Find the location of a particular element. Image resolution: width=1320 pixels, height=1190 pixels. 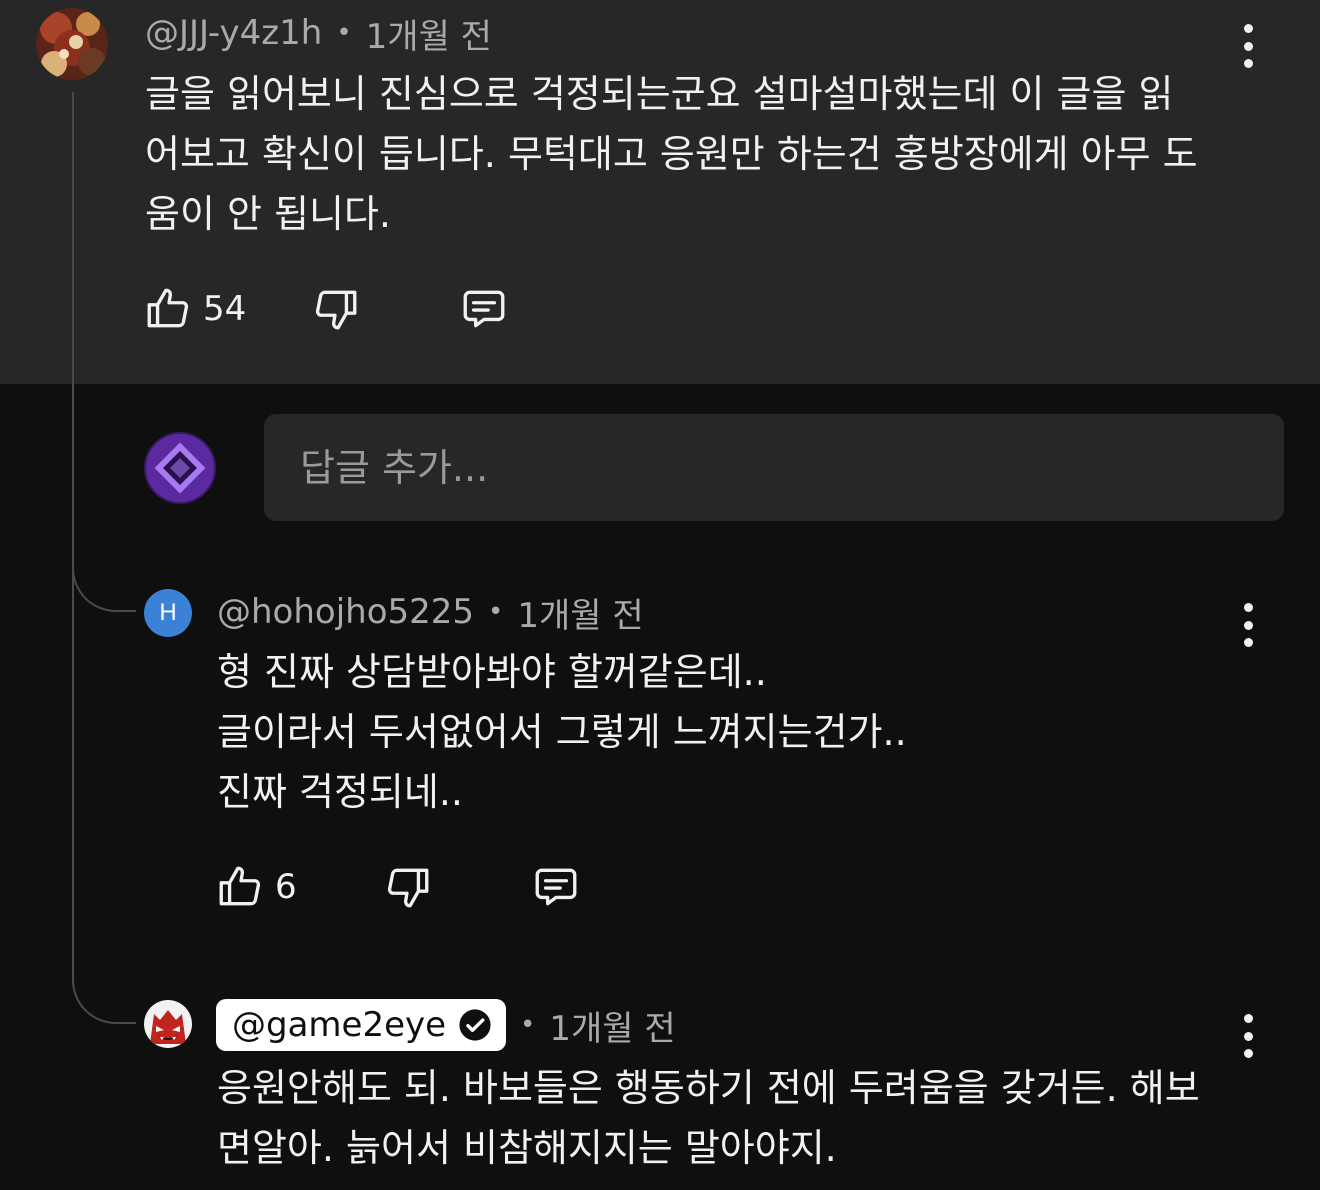

red-demon-avatar is located at coordinates (168, 1024).